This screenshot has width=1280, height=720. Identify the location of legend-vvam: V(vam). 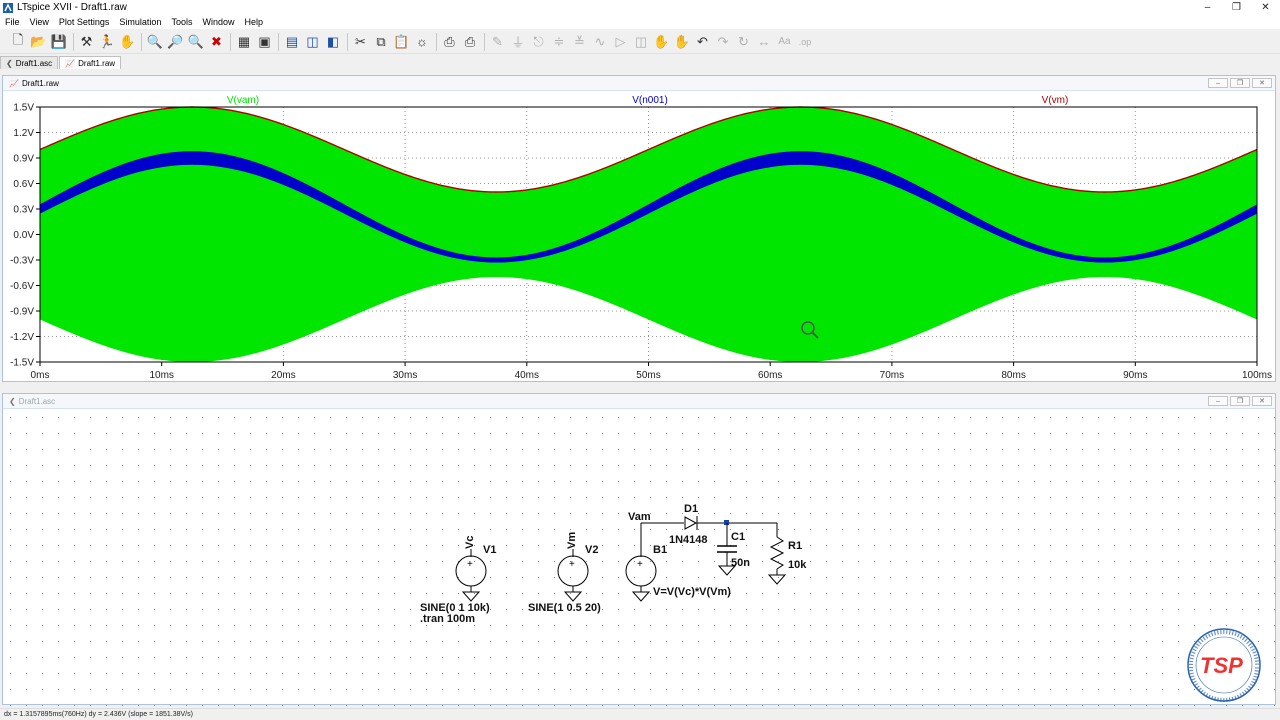
(243, 100).